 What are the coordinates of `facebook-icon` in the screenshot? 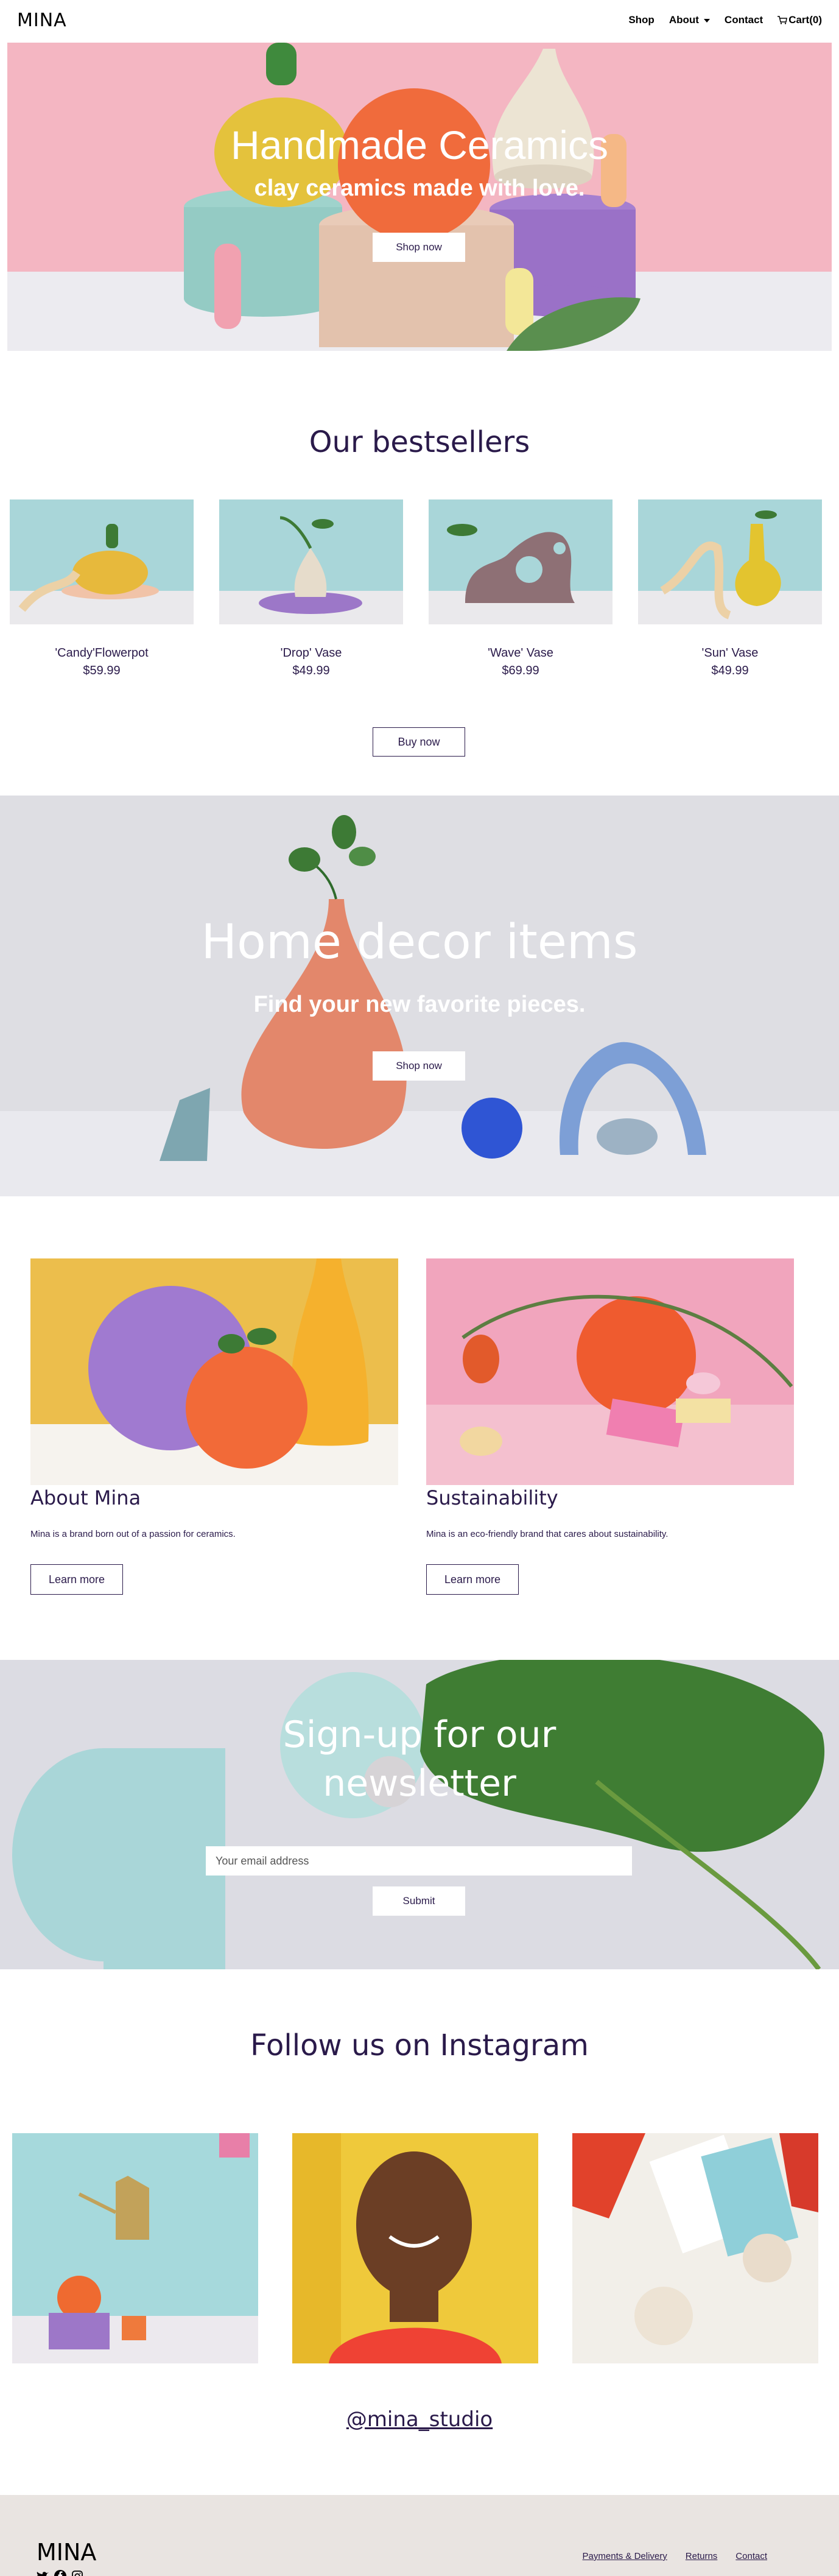 It's located at (60, 2572).